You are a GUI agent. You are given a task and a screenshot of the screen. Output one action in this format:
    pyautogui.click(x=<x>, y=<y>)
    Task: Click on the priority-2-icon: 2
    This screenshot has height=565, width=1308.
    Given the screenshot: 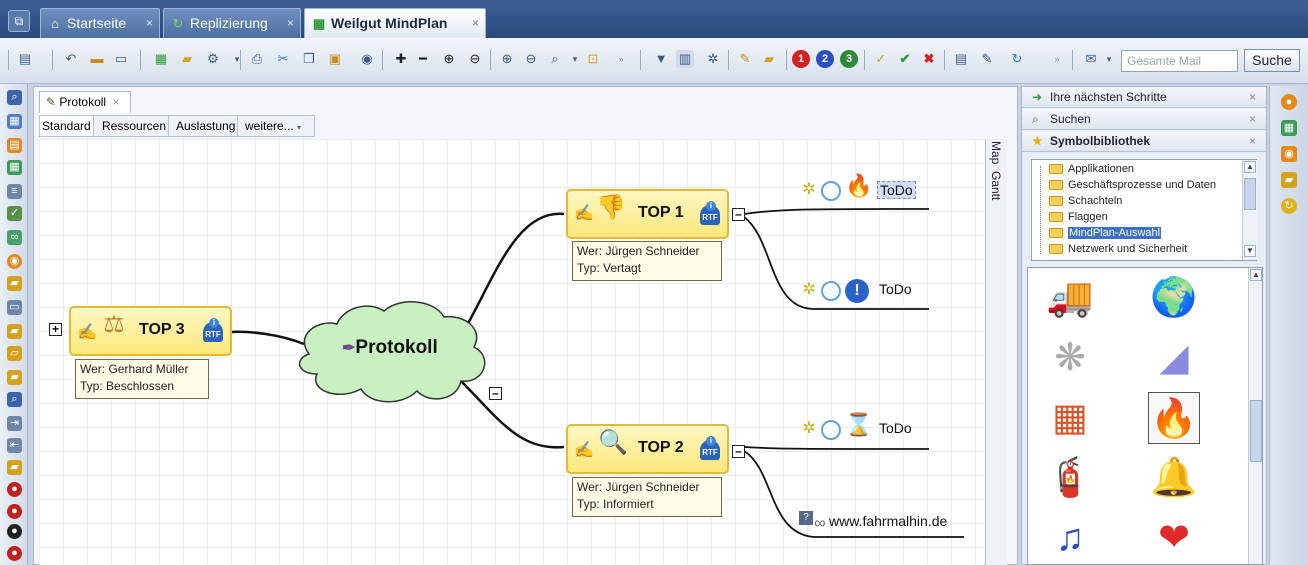 What is the action you would take?
    pyautogui.click(x=825, y=59)
    